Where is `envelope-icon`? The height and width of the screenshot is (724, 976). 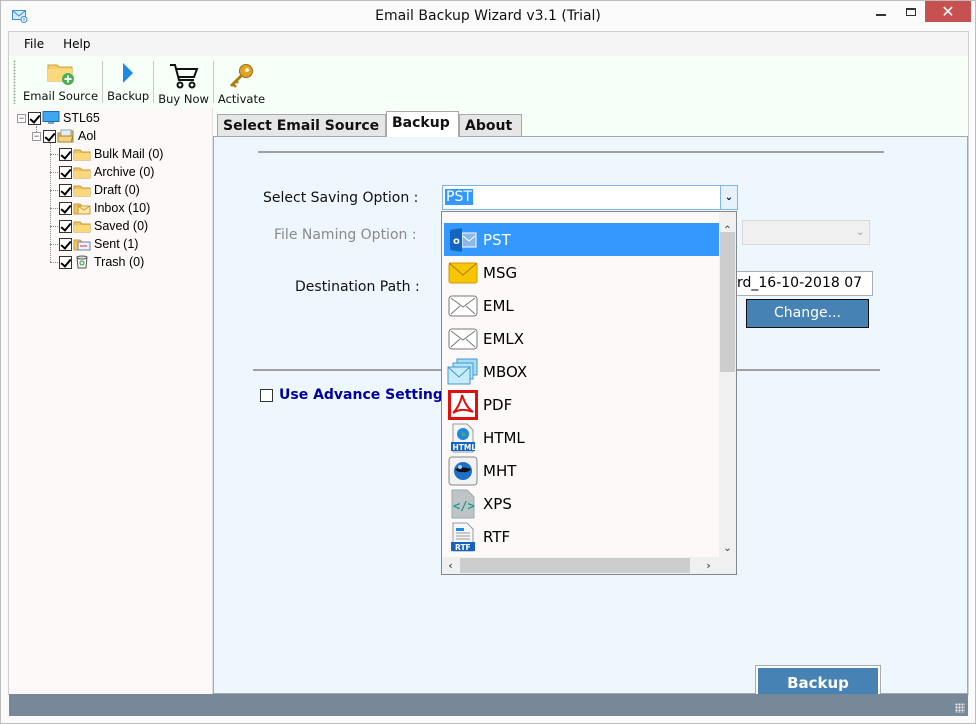 envelope-icon is located at coordinates (463, 306).